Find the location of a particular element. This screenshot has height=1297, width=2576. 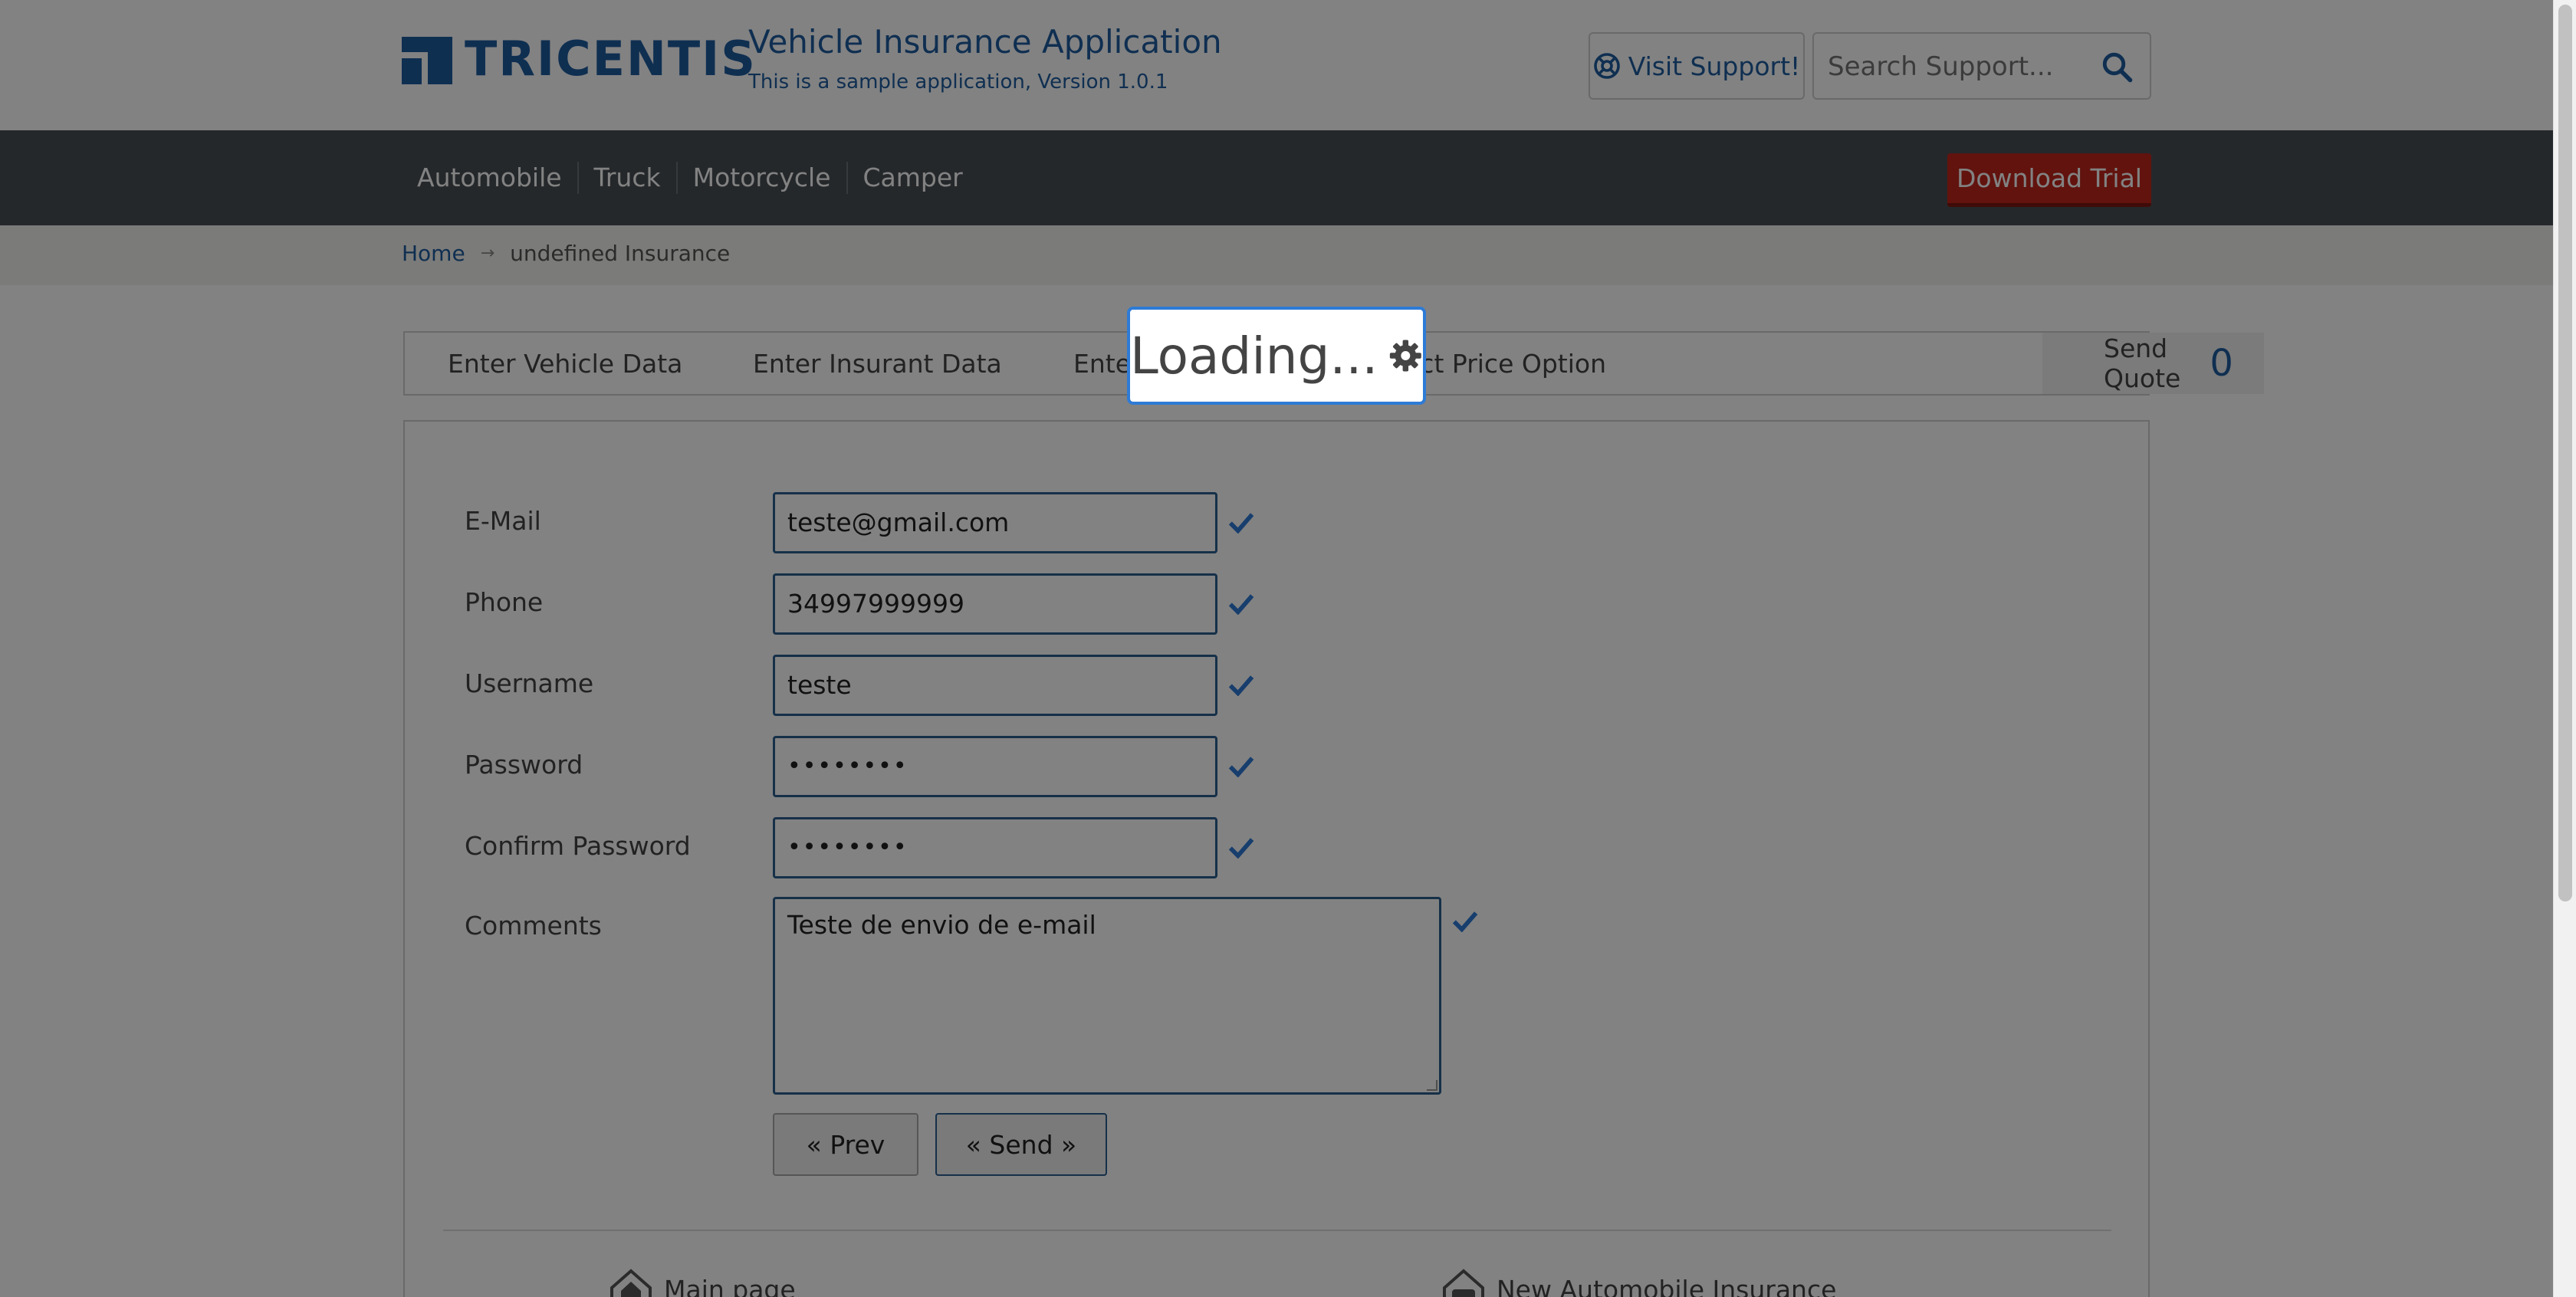

scrollbar-thumb is located at coordinates (2565, 453).